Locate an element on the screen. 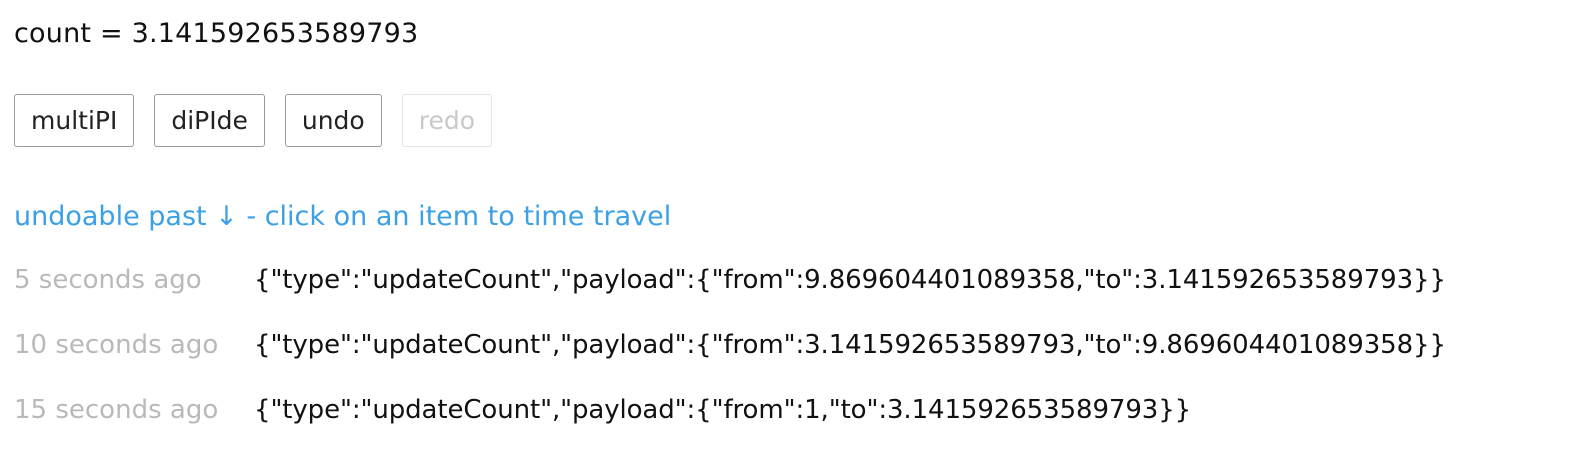 Image resolution: width=1583 pixels, height=467 pixels. undo-button: undo is located at coordinates (333, 120).